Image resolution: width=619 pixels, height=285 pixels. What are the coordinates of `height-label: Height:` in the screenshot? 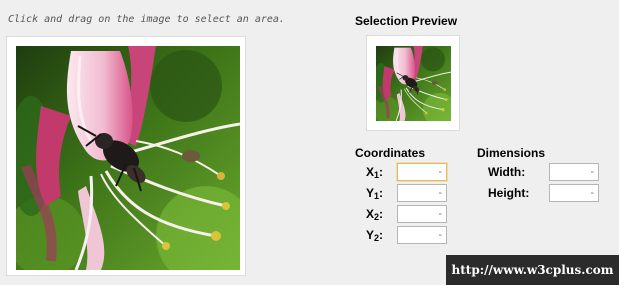 It's located at (509, 193).